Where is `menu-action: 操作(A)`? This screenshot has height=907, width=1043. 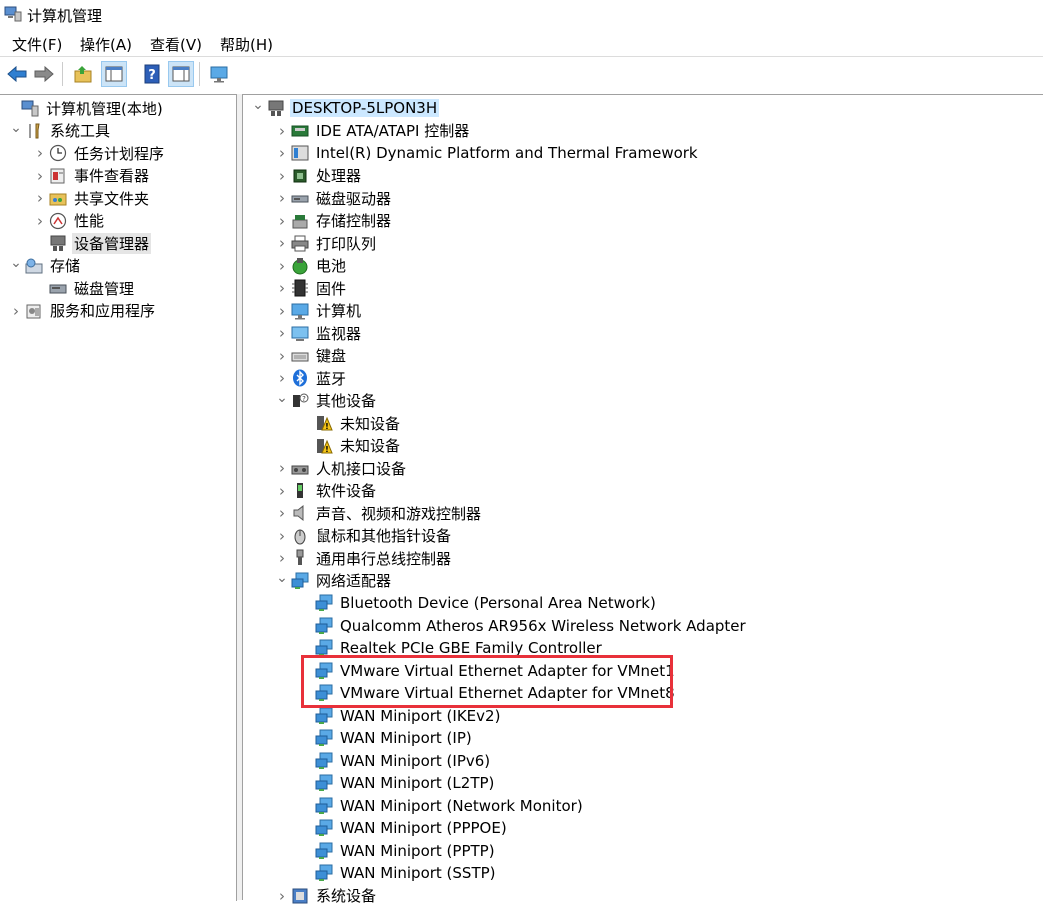 menu-action: 操作(A) is located at coordinates (106, 44).